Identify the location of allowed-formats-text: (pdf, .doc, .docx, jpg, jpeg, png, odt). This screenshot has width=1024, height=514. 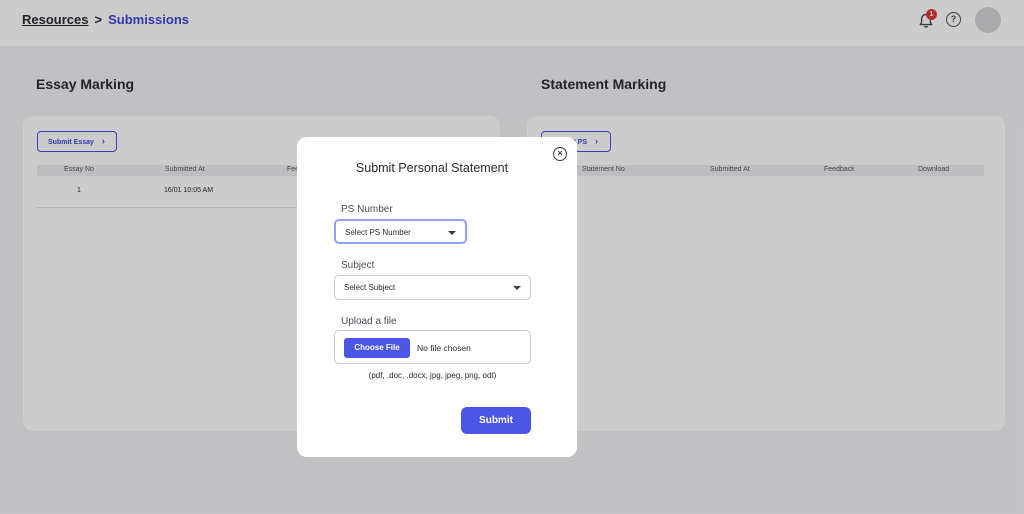
(432, 375).